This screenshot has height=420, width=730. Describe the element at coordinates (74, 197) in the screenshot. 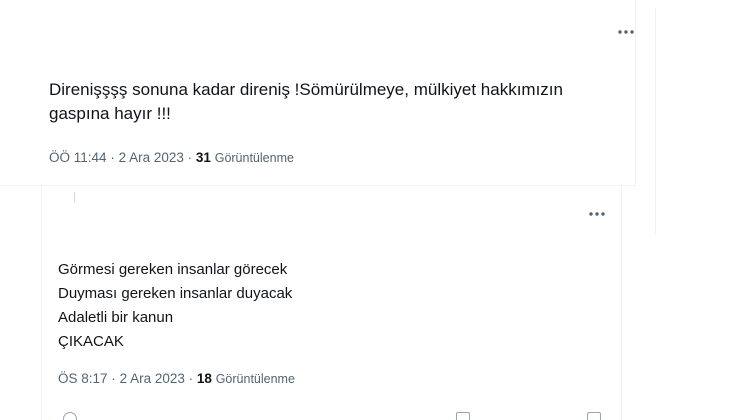

I see `thread-connector` at that location.